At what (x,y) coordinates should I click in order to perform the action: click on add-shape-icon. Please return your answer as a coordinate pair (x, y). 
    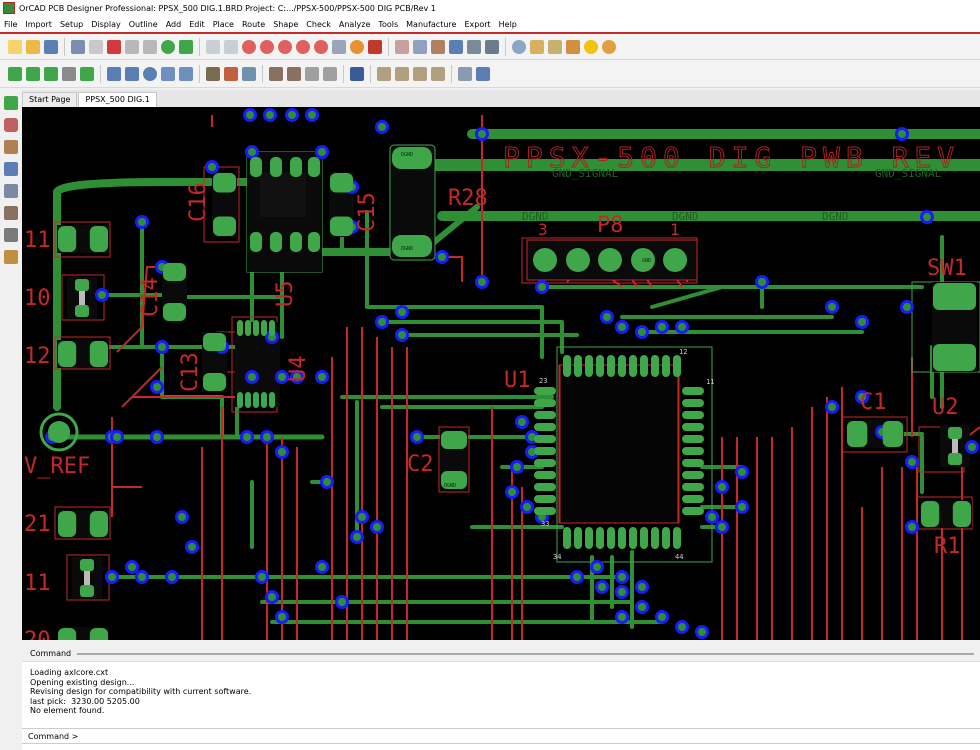
    Looking at the image, I should click on (132, 73).